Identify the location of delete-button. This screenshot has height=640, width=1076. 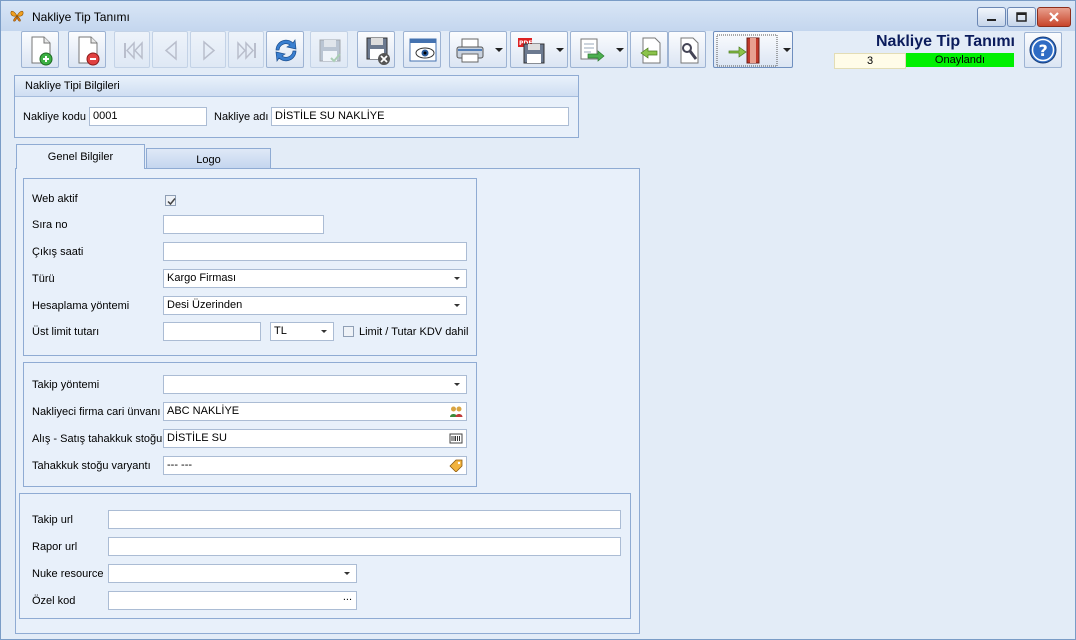
(87, 49).